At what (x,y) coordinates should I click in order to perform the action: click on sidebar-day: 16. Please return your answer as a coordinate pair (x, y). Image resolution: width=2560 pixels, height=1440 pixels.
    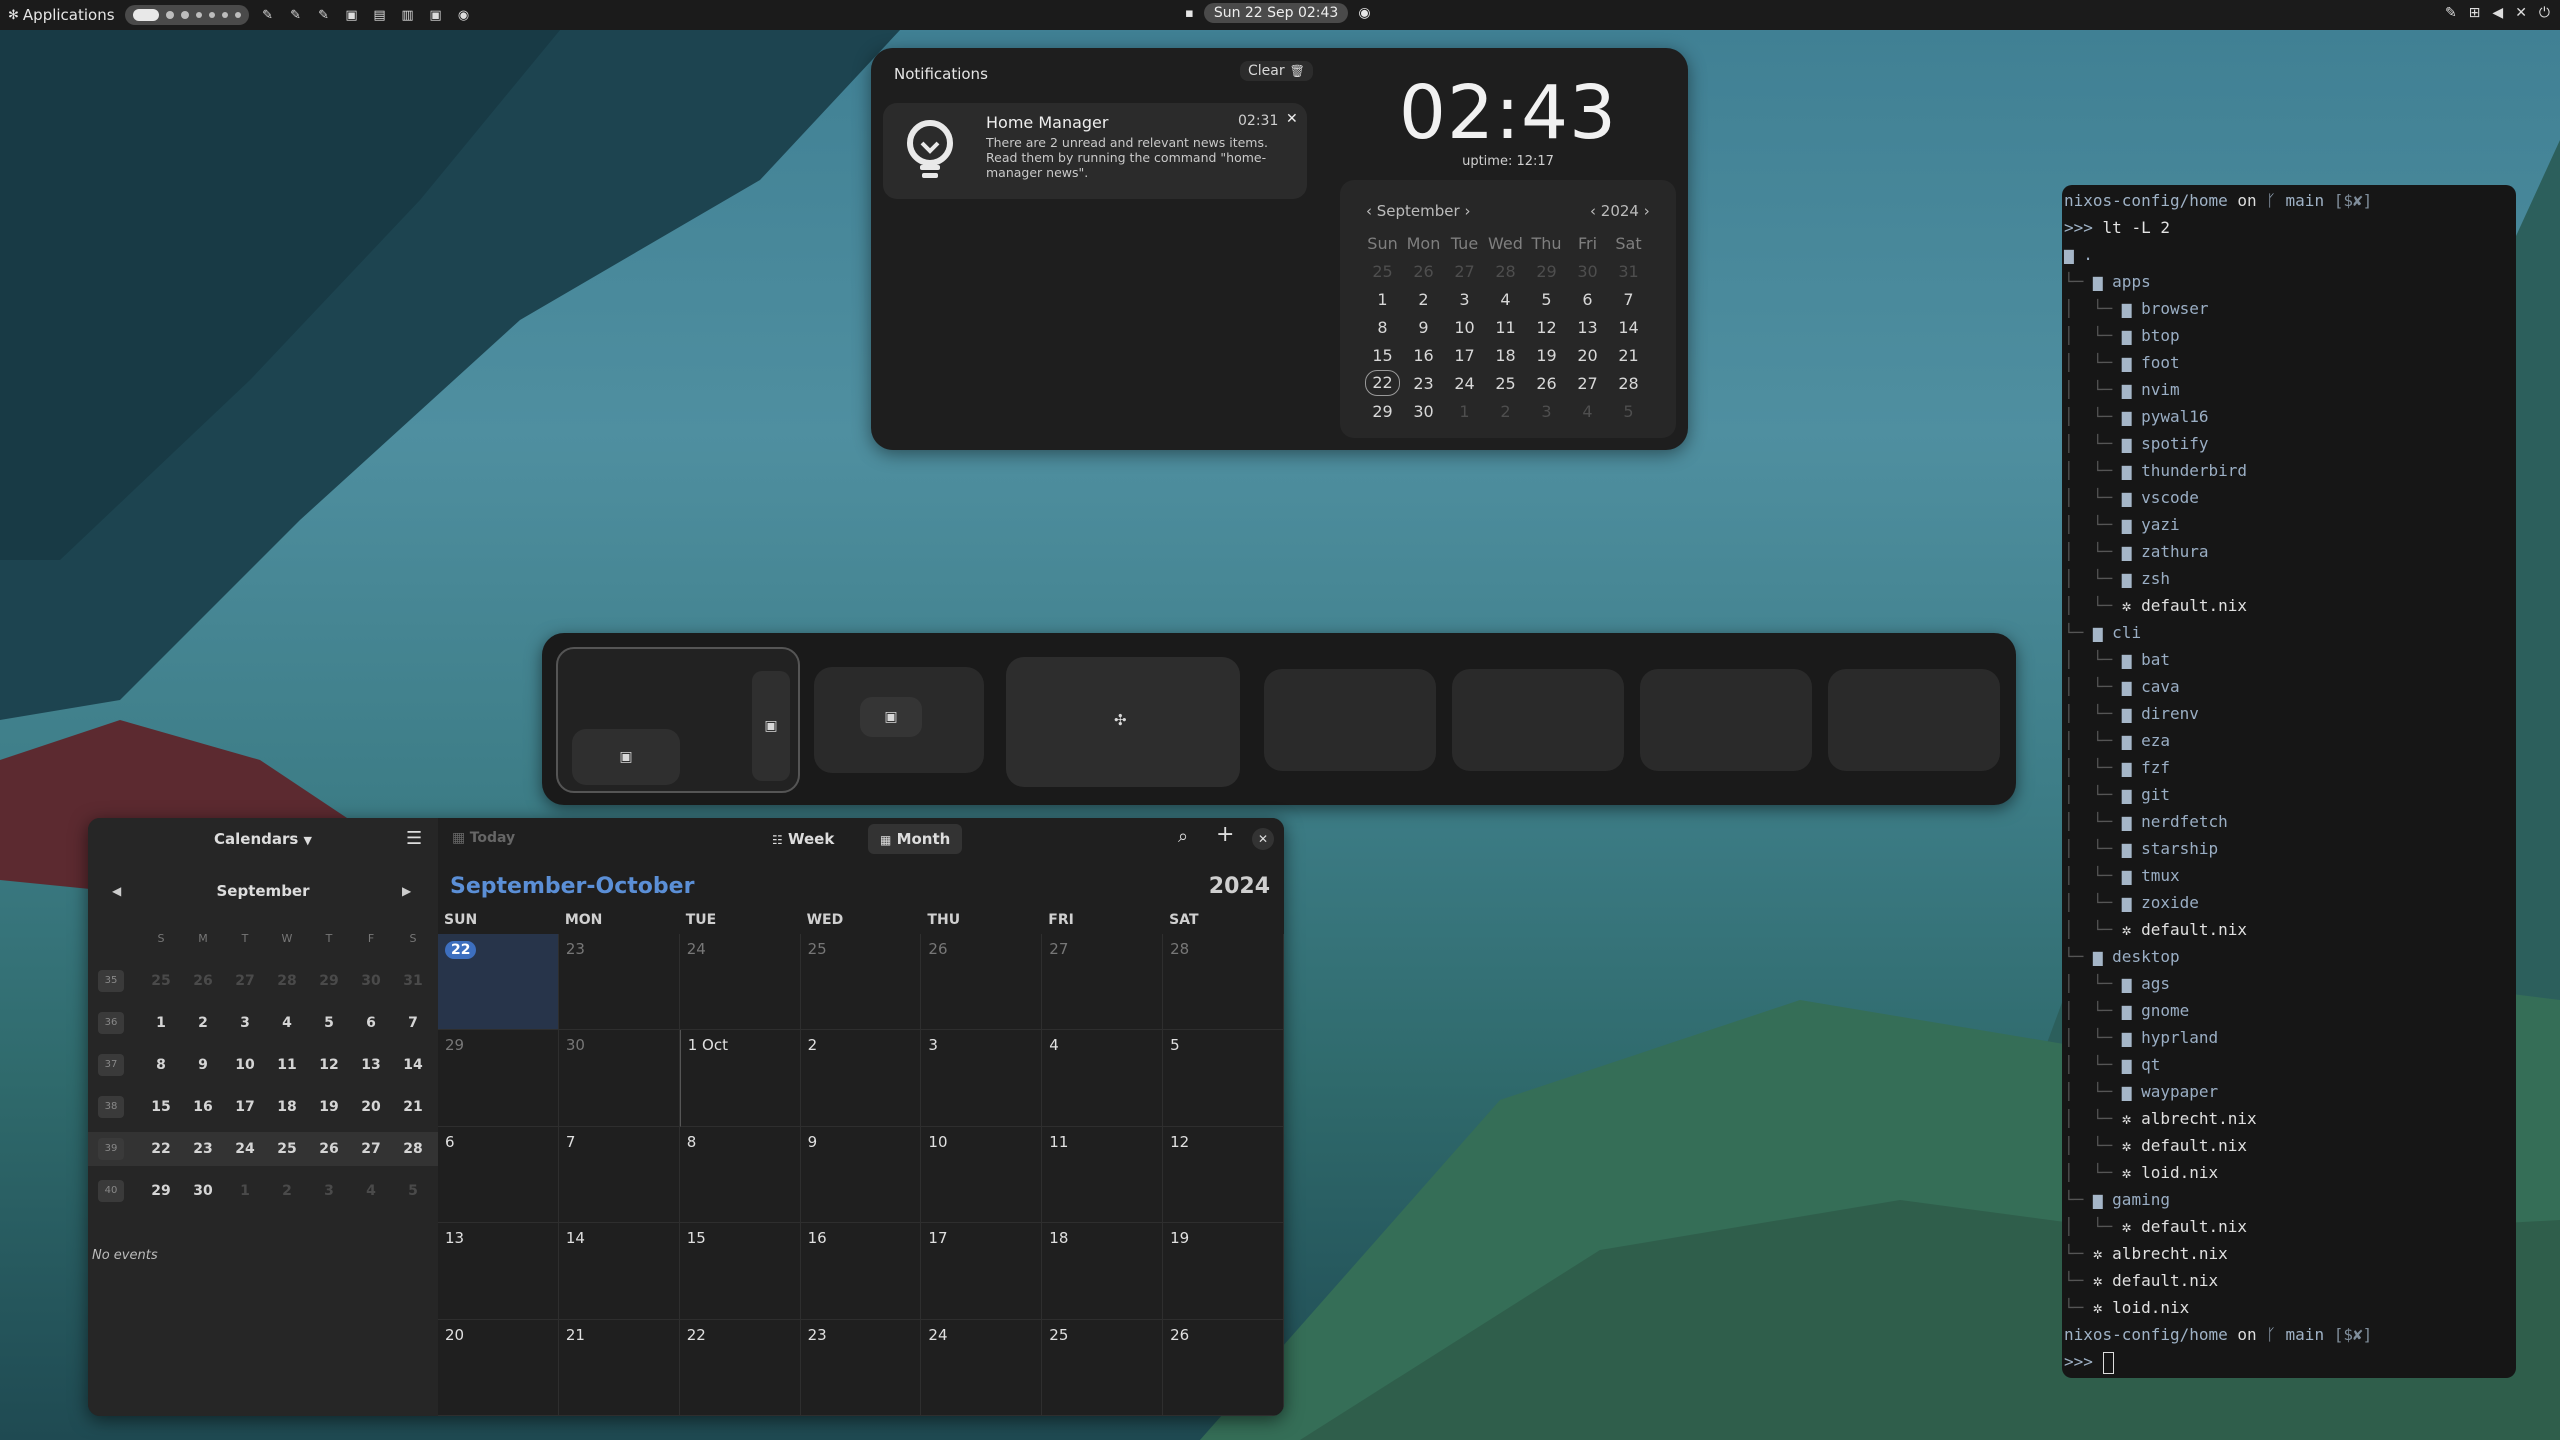
    Looking at the image, I should click on (203, 1107).